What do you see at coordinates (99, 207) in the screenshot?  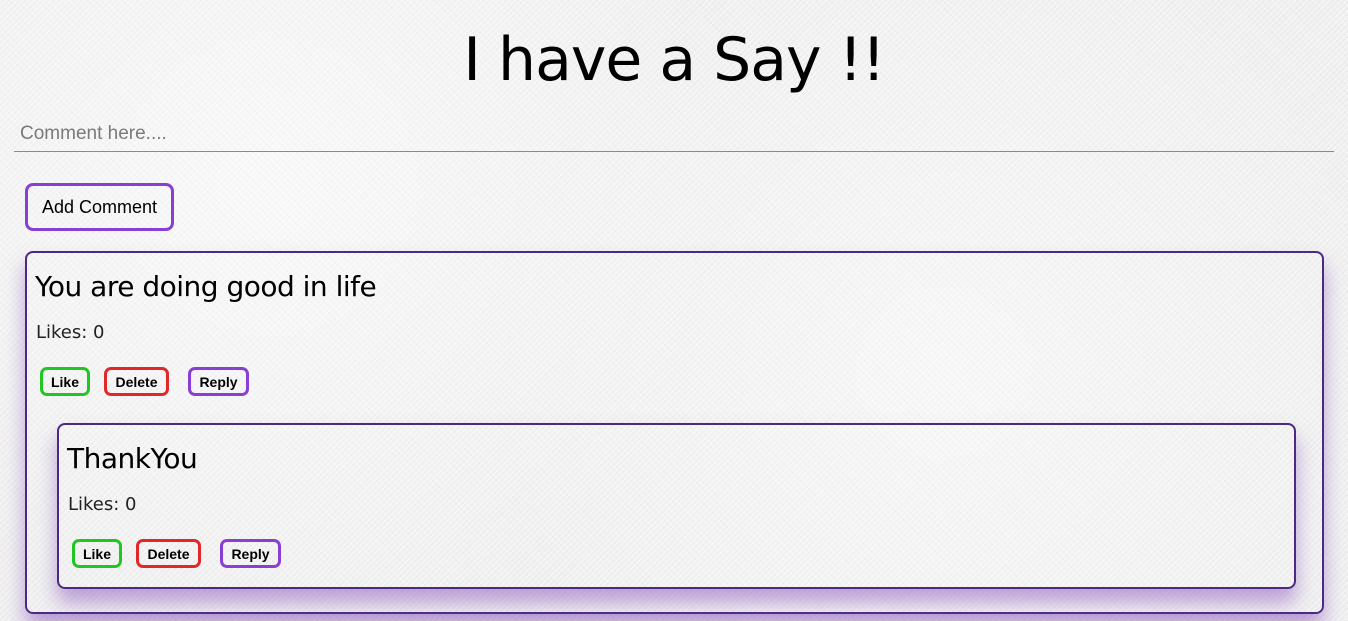 I see `add-comment-button: Add Comment` at bounding box center [99, 207].